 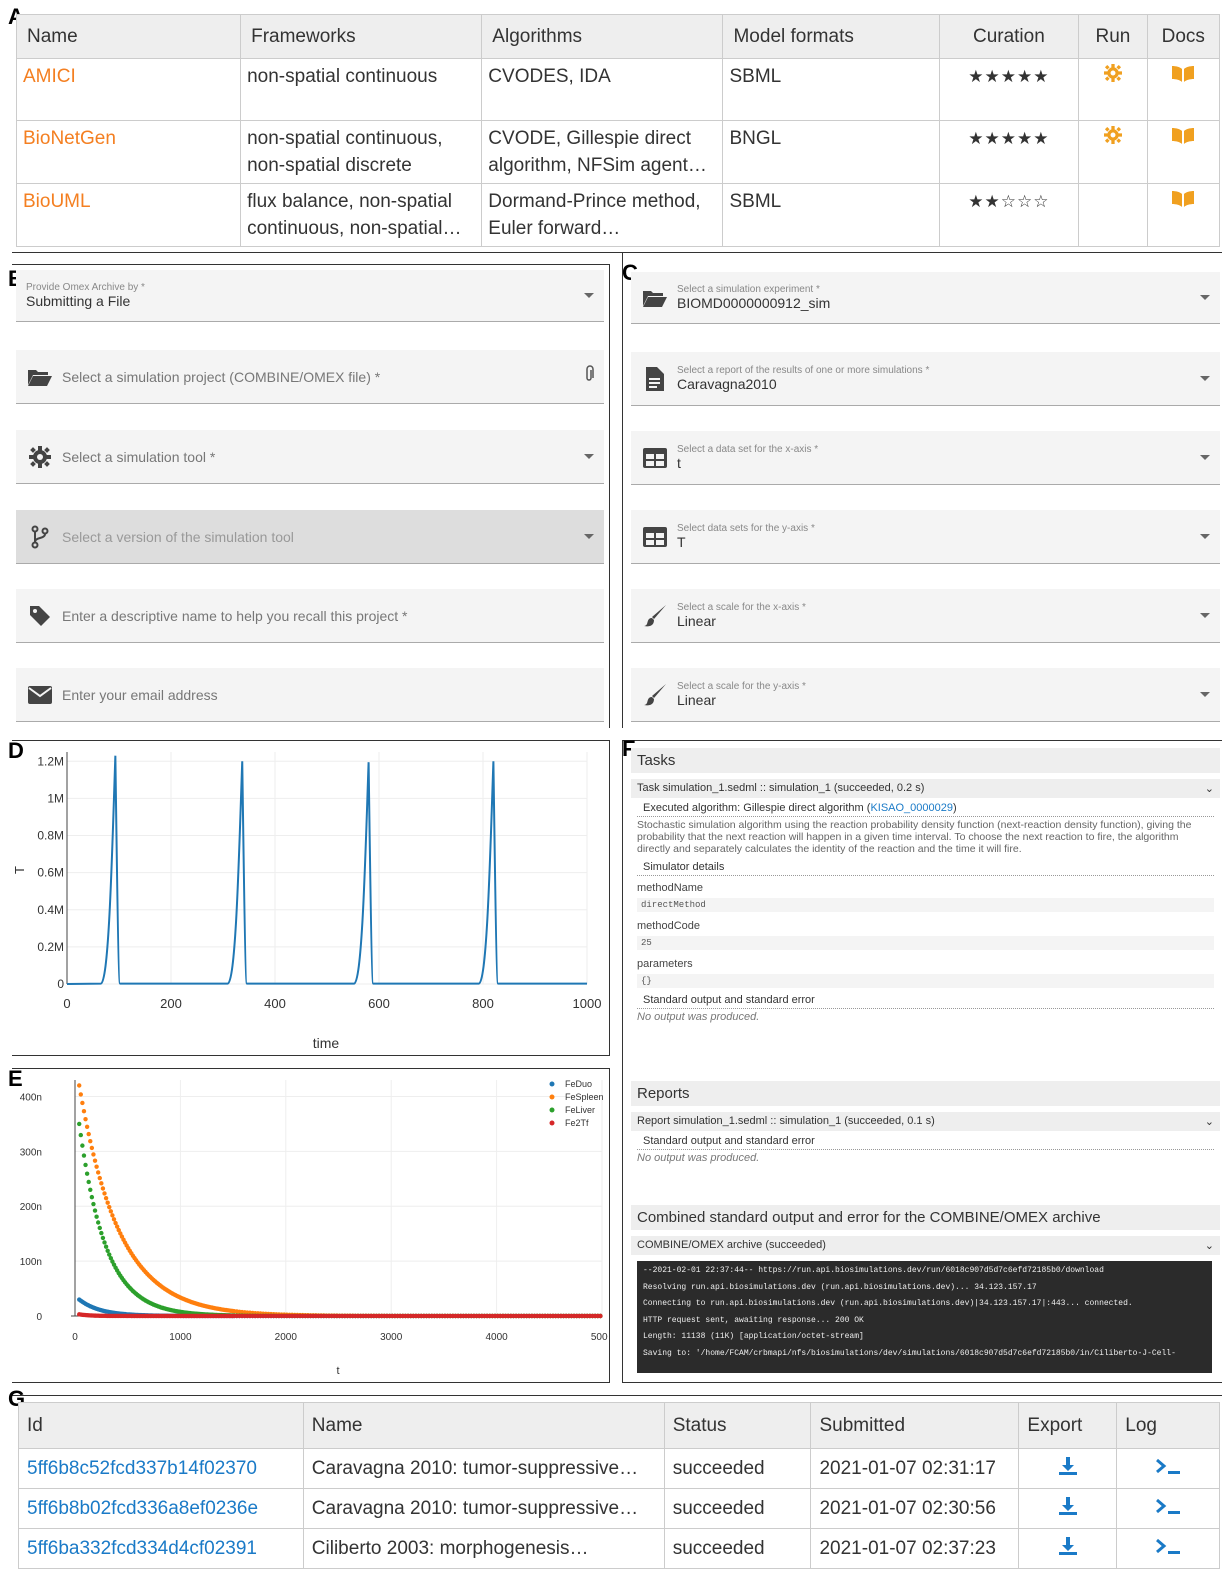 What do you see at coordinates (161, 1425) in the screenshot?
I see `column-header: Id` at bounding box center [161, 1425].